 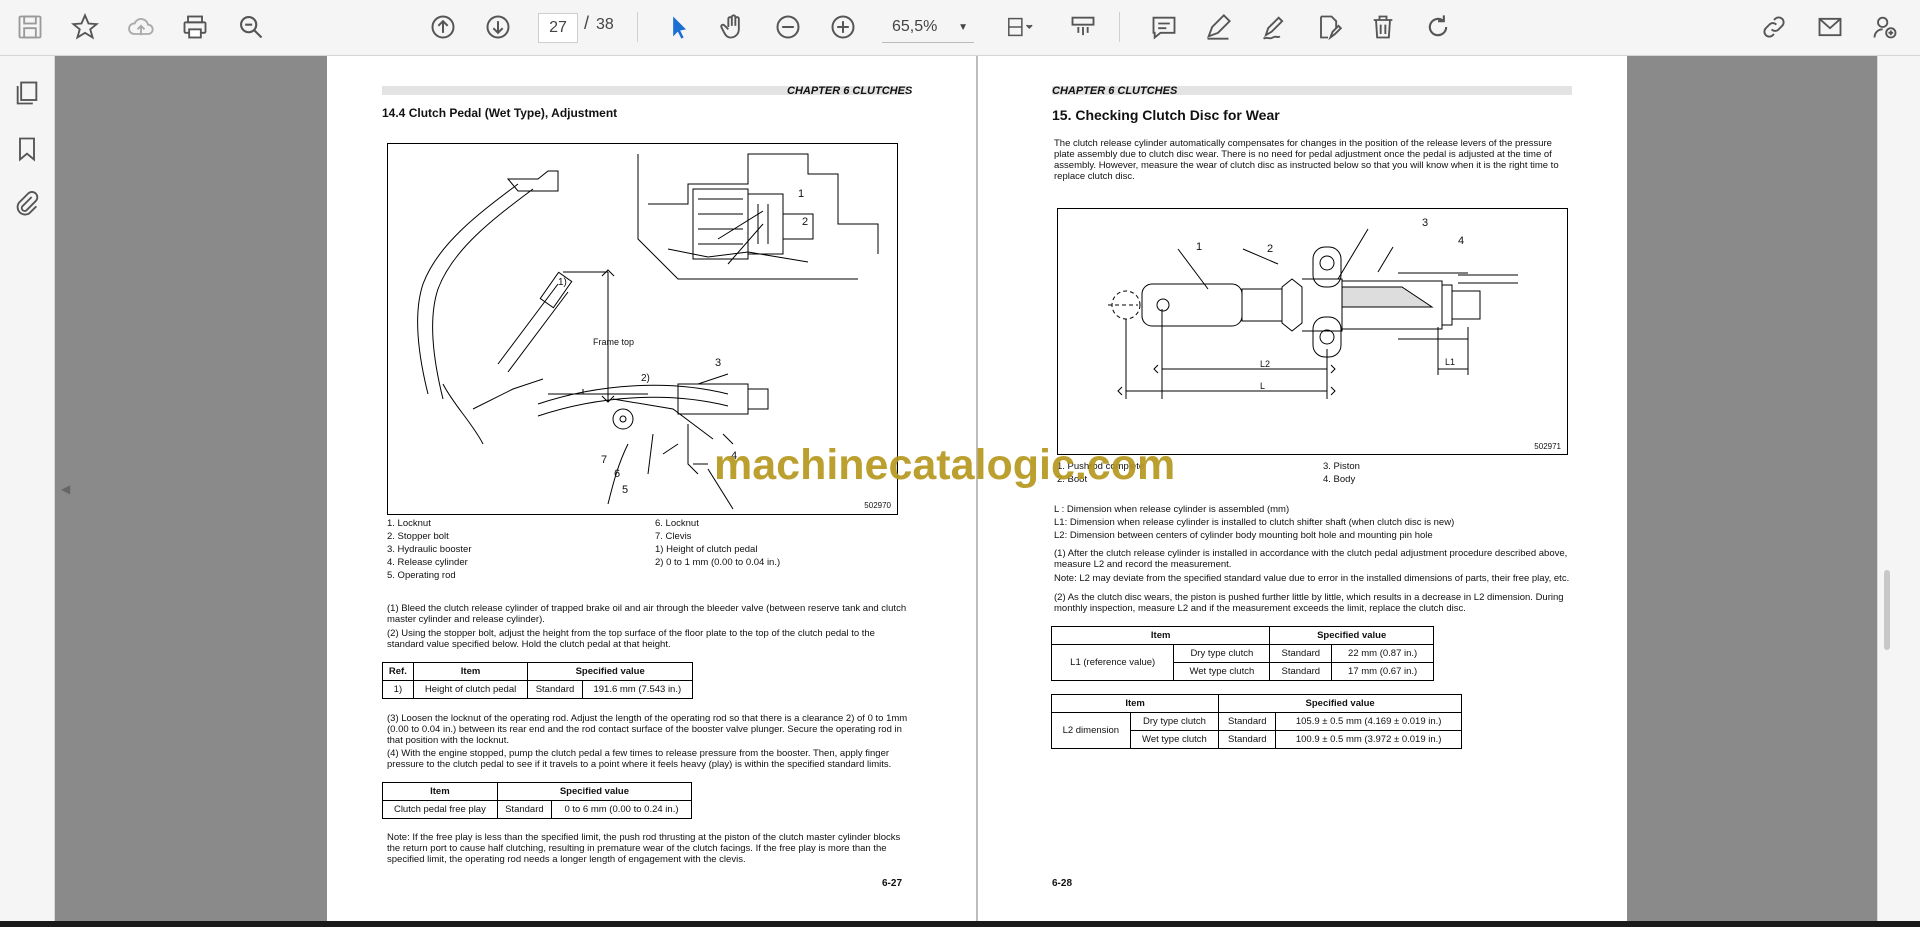 I want to click on dimension-label-l: L, so click(x=1263, y=386).